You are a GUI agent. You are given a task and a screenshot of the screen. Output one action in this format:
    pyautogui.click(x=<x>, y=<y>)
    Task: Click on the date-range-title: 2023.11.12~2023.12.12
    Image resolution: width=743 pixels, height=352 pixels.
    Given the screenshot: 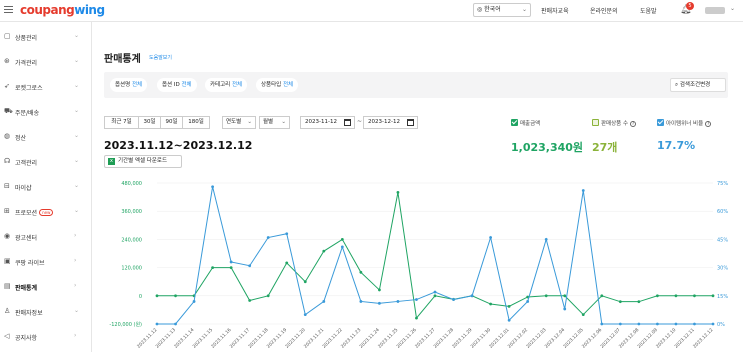 What is the action you would take?
    pyautogui.click(x=178, y=145)
    